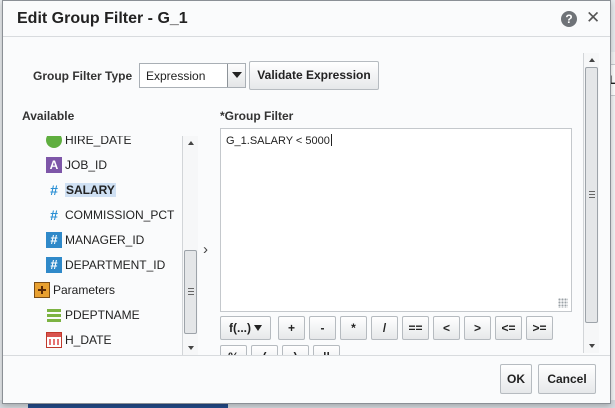 The image size is (615, 408). I want to click on operator-less-equal-button: <=, so click(508, 328).